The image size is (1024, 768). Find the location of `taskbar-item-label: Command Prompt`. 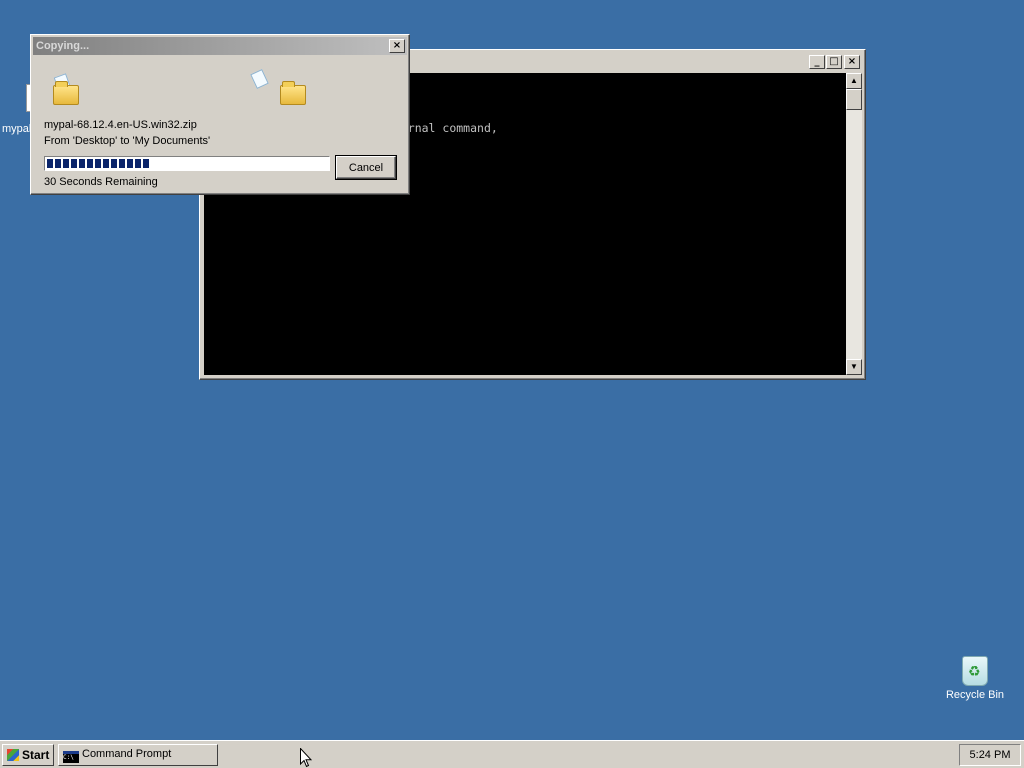

taskbar-item-label: Command Prompt is located at coordinates (127, 753).